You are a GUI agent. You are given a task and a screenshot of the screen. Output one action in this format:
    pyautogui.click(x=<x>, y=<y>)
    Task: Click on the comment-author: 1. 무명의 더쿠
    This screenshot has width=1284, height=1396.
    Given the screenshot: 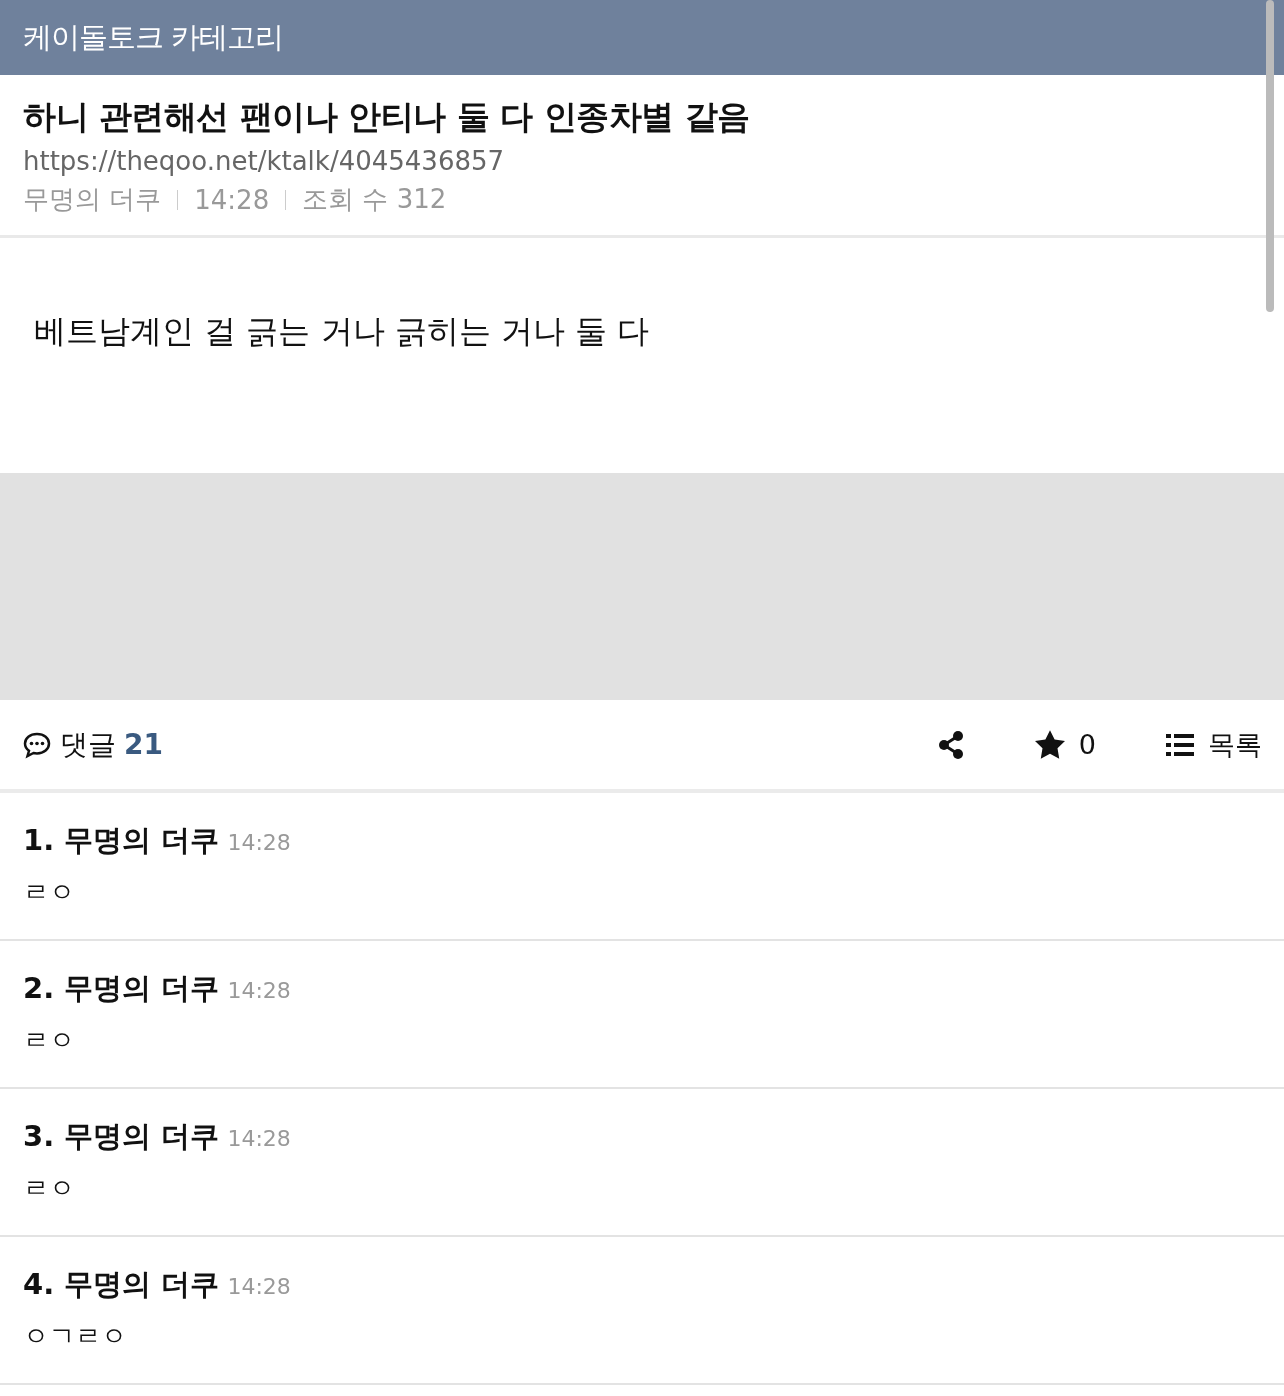 What is the action you would take?
    pyautogui.click(x=121, y=840)
    